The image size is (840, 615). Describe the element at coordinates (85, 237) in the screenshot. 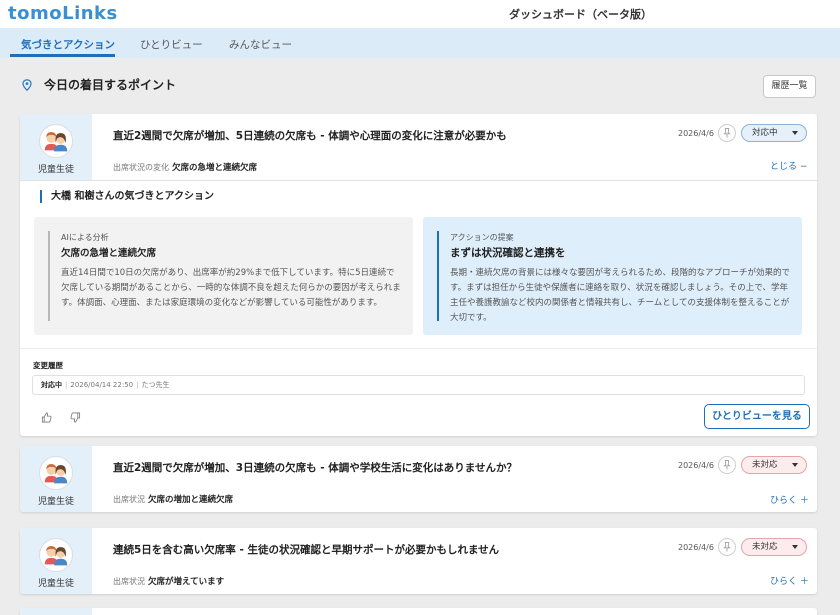

I see `ai-kicker: AIによる分析` at that location.